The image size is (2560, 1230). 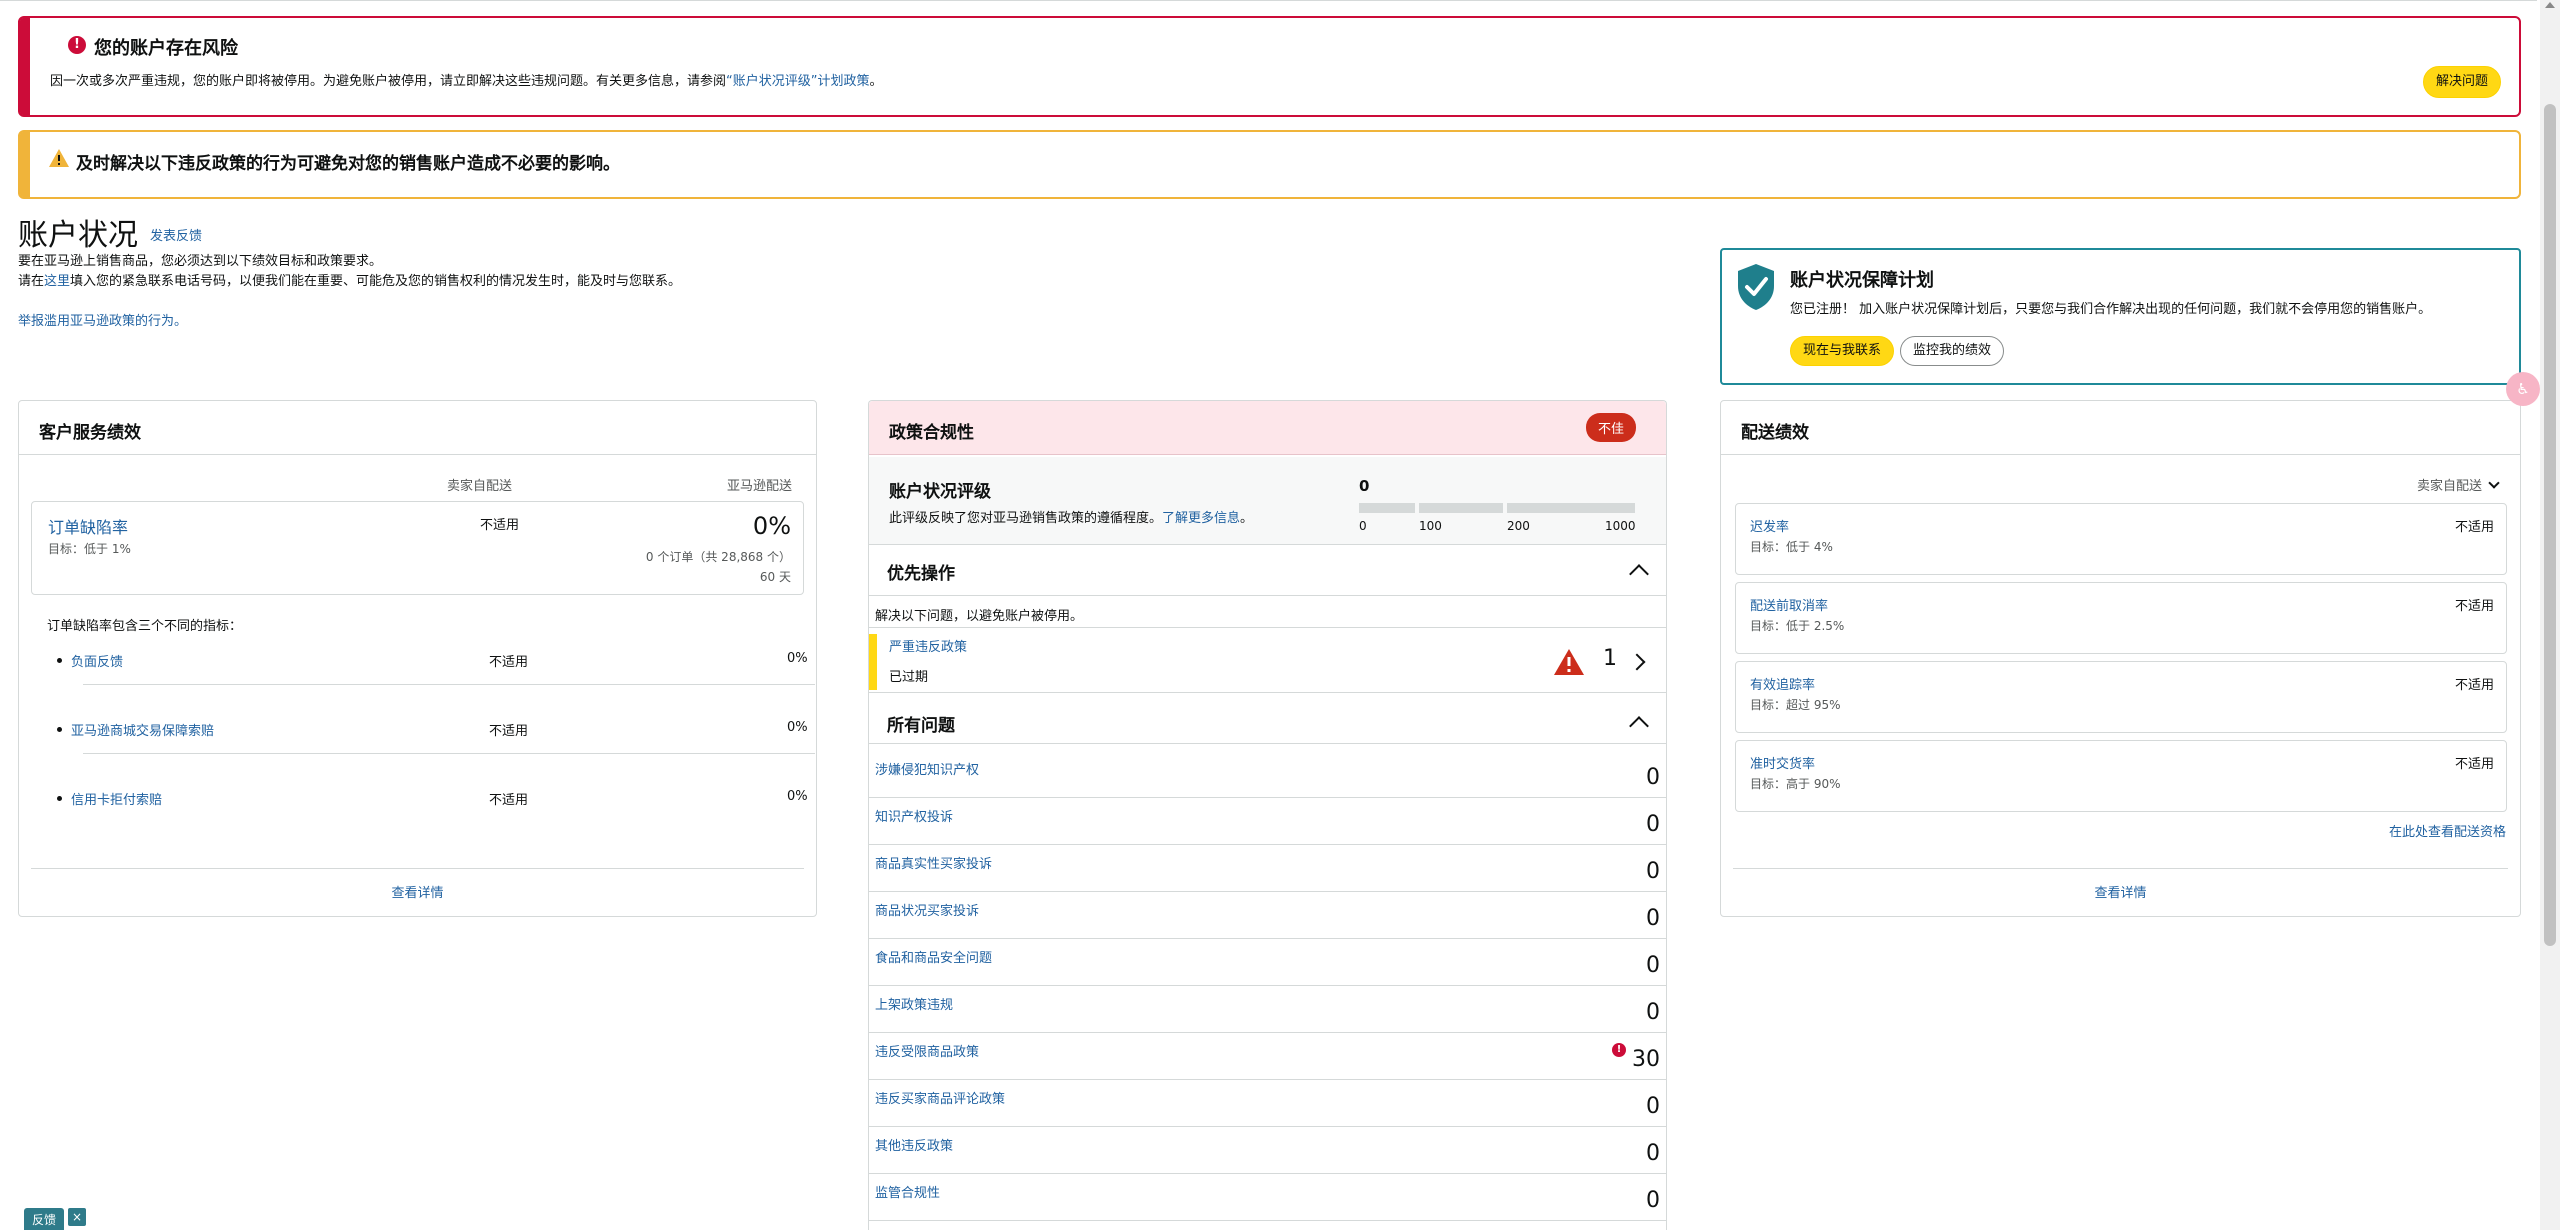 I want to click on ahr-policy-link: “账户状况评级”计划政策, so click(x=797, y=81).